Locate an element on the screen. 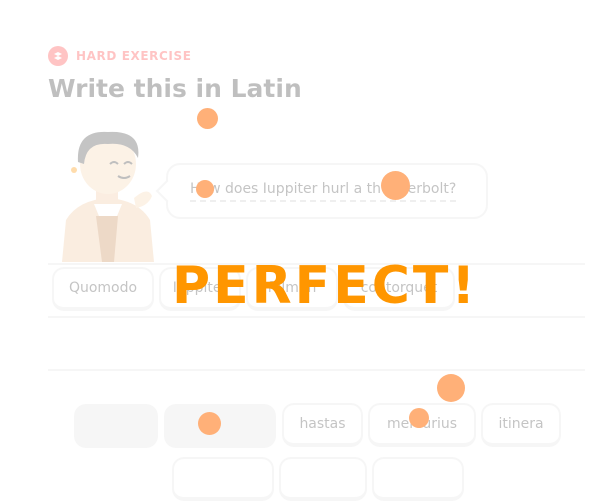  perfect-feedback: PERFECT! is located at coordinates (325, 286).